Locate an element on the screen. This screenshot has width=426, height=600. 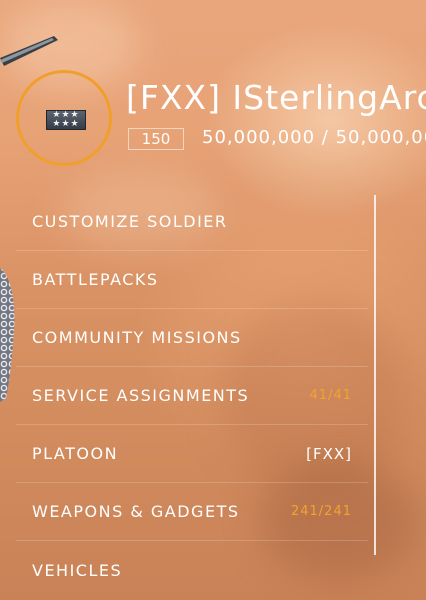
menu-item-vehicles: VEHICLES is located at coordinates (192, 570).